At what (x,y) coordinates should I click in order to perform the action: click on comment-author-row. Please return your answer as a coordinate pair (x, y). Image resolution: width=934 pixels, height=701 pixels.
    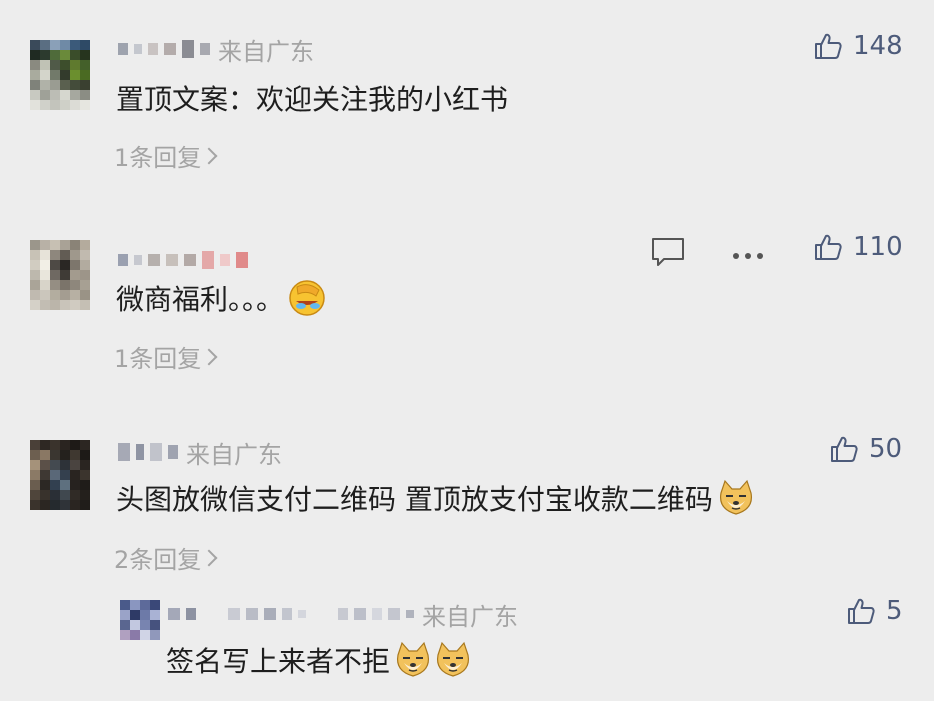
    Looking at the image, I should click on (183, 260).